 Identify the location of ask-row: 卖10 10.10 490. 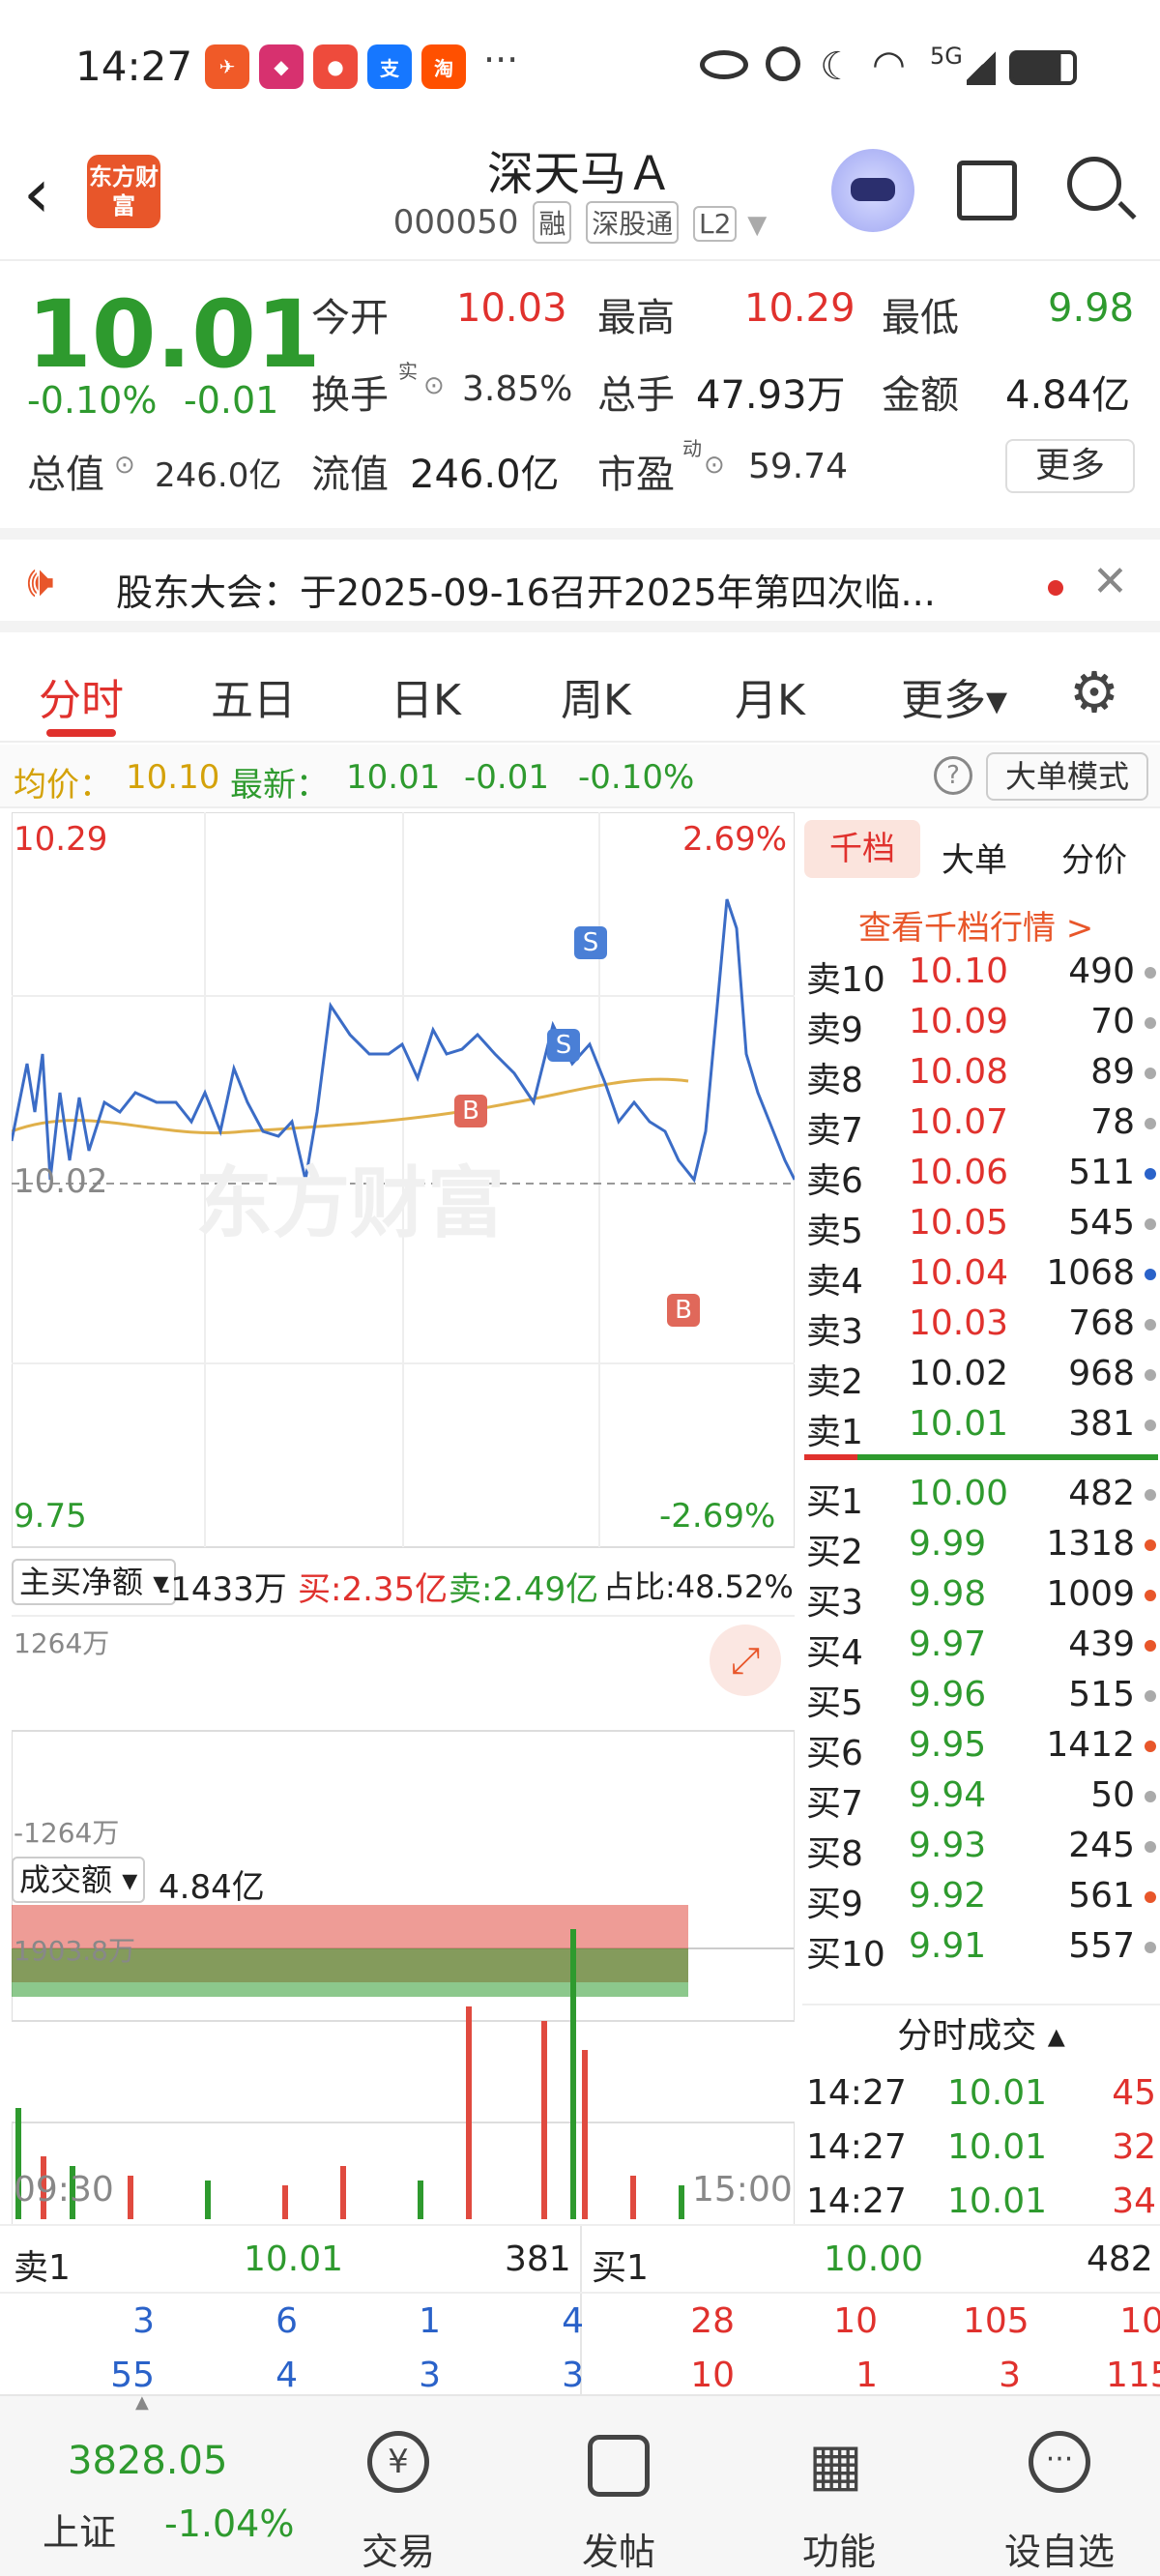
(981, 974).